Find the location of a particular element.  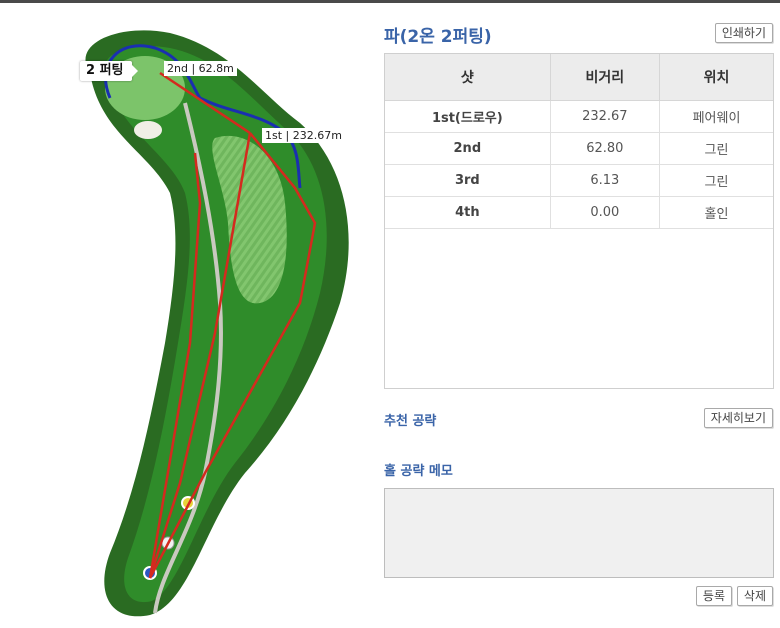

location-cell: 홀인 is located at coordinates (716, 212).